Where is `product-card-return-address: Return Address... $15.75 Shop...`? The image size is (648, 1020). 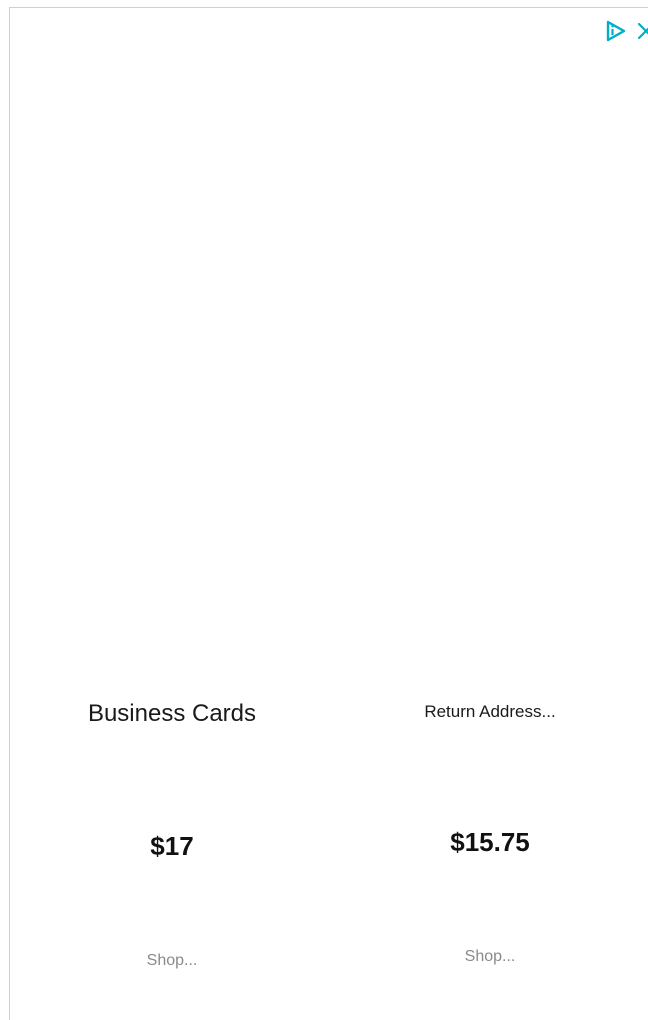
product-card-return-address: Return Address... $15.75 Shop... is located at coordinates (490, 832).